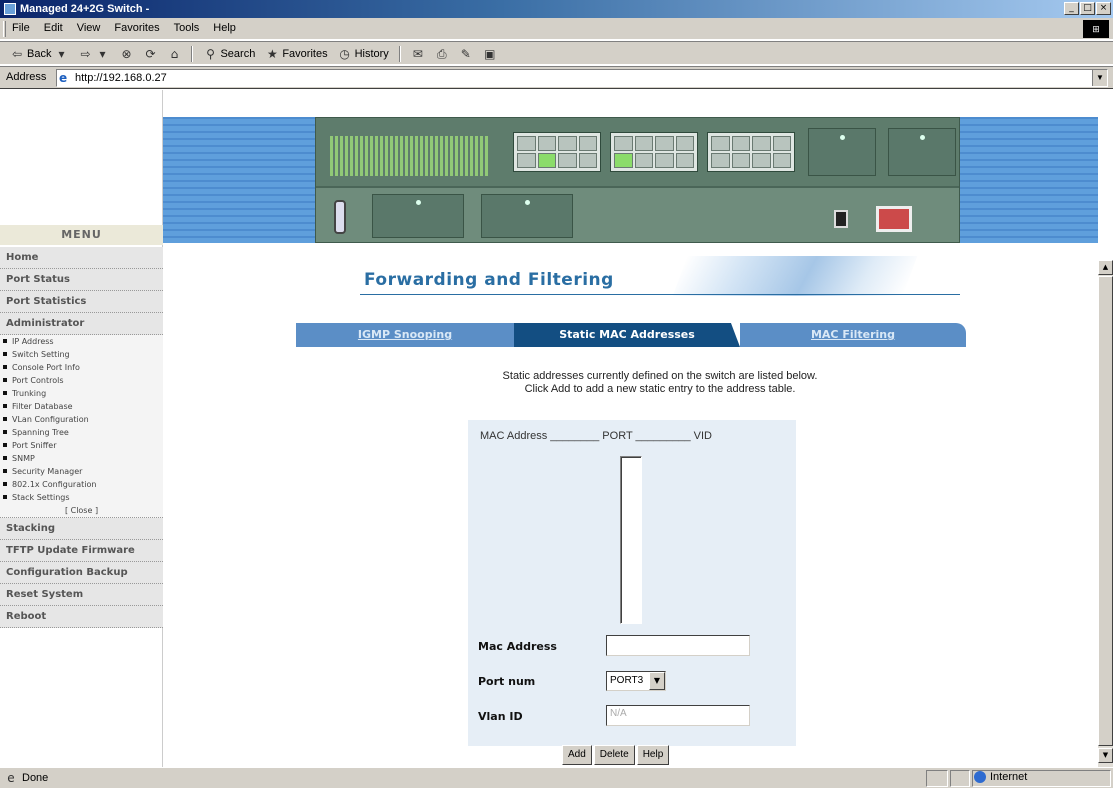 Image resolution: width=1113 pixels, height=788 pixels. I want to click on add-button: Add, so click(577, 755).